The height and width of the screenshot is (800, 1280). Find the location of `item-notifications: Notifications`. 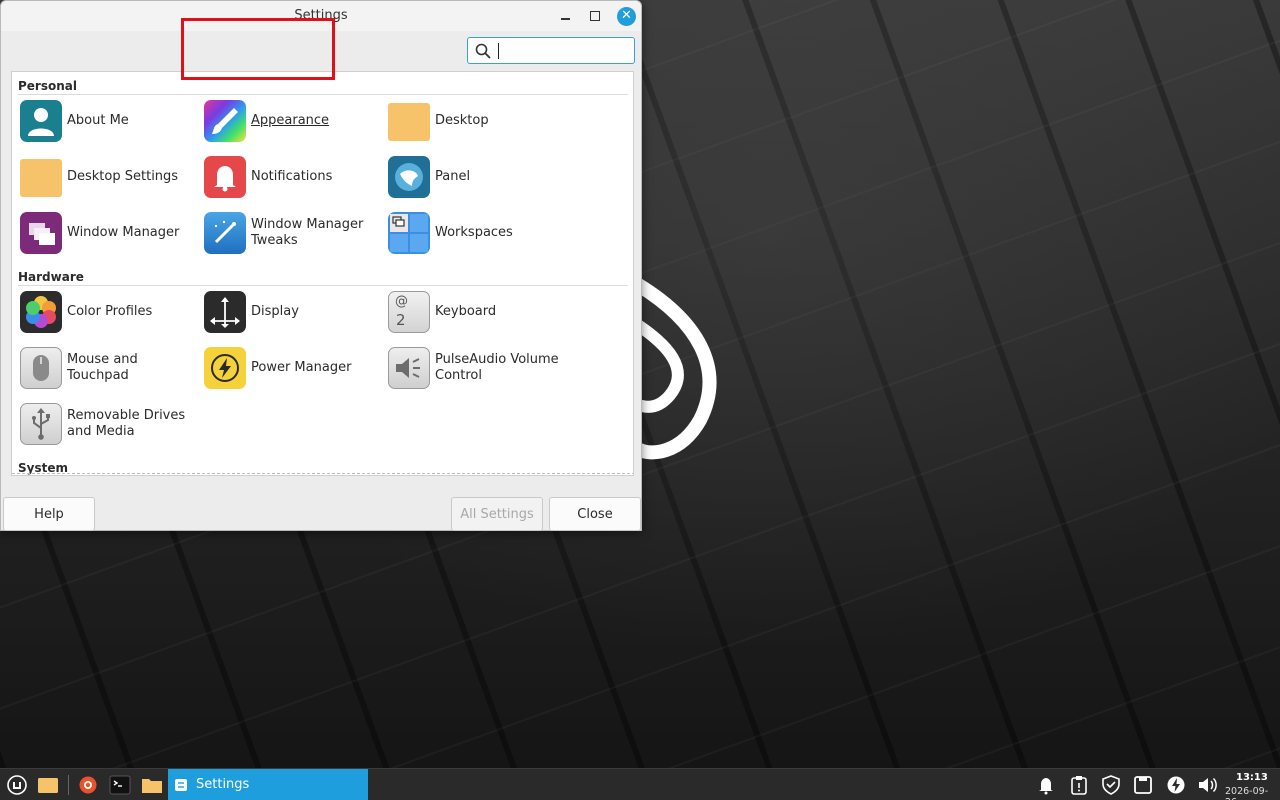

item-notifications: Notifications is located at coordinates (294, 177).